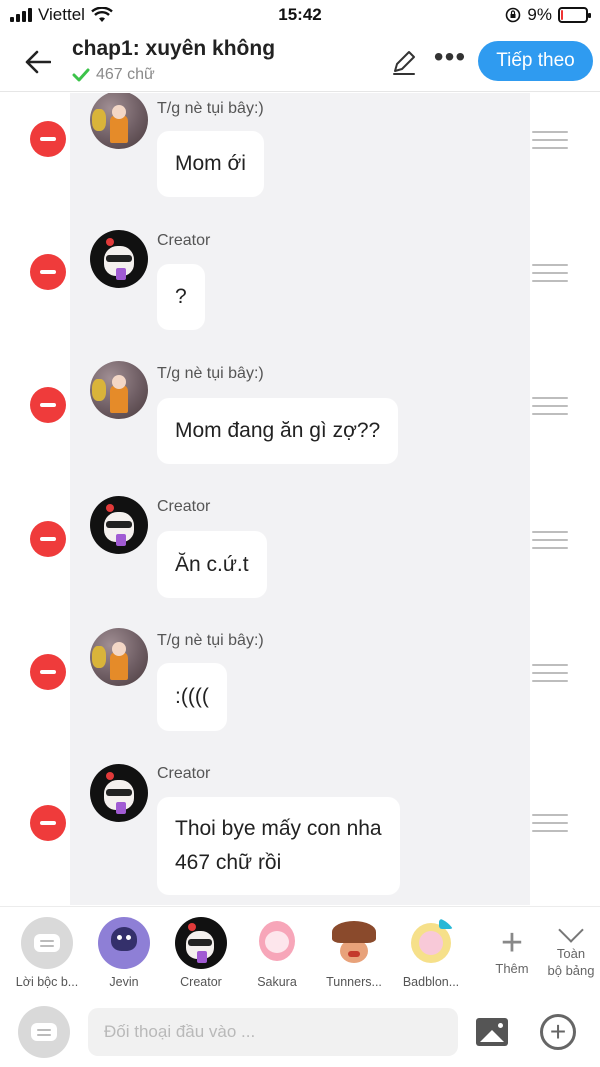 The height and width of the screenshot is (1067, 600). What do you see at coordinates (210, 164) in the screenshot?
I see `message-bubble: Mom ới` at bounding box center [210, 164].